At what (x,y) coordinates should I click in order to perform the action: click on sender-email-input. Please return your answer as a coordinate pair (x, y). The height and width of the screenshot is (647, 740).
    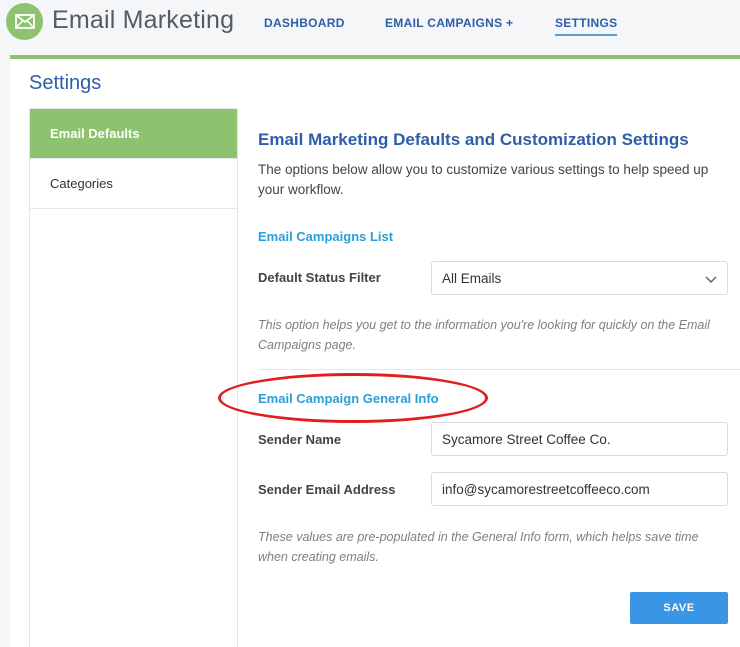
    Looking at the image, I should click on (579, 489).